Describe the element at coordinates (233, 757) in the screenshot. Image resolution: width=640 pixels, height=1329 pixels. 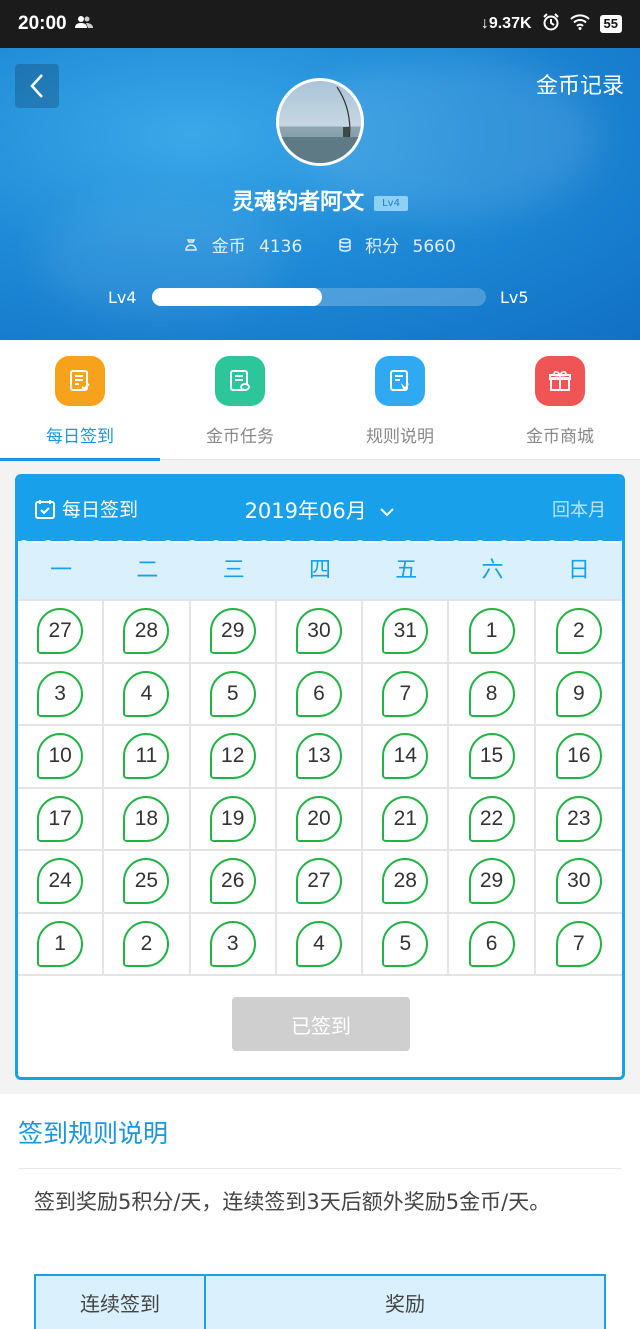
I see `calendar-day-cell: 12` at that location.